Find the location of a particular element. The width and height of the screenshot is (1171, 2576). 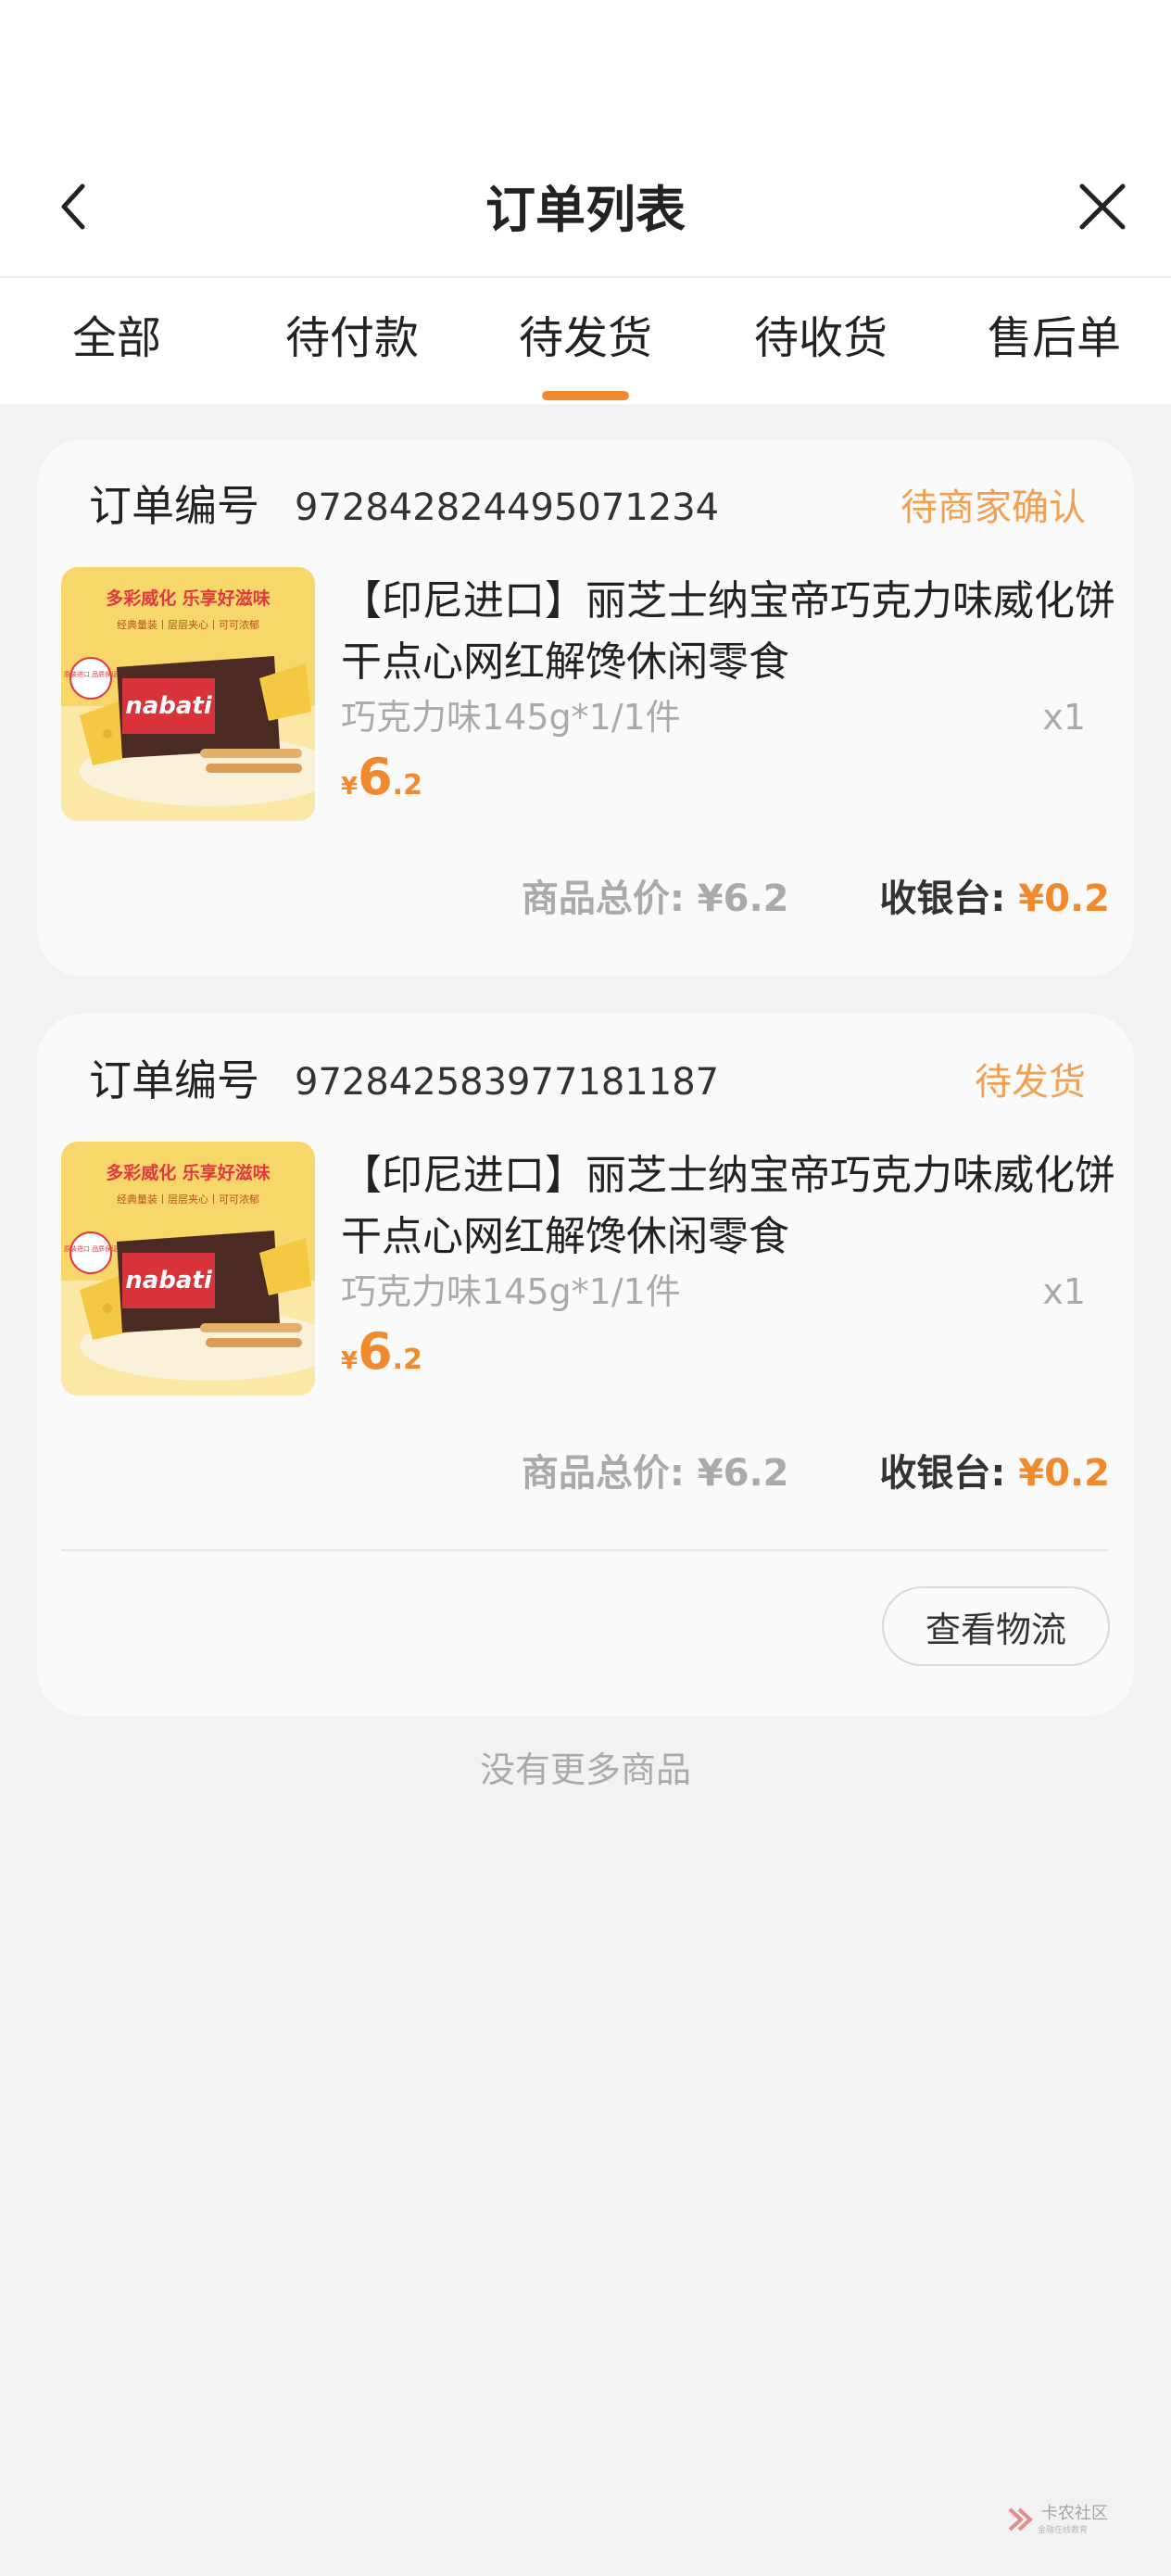

view-logistics-button: 查看物流 is located at coordinates (996, 1626).